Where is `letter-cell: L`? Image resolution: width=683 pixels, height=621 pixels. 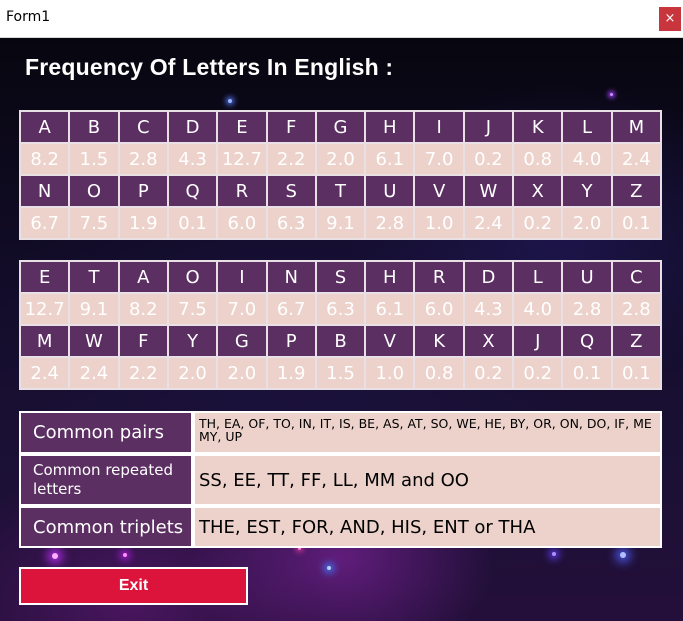 letter-cell: L is located at coordinates (538, 277).